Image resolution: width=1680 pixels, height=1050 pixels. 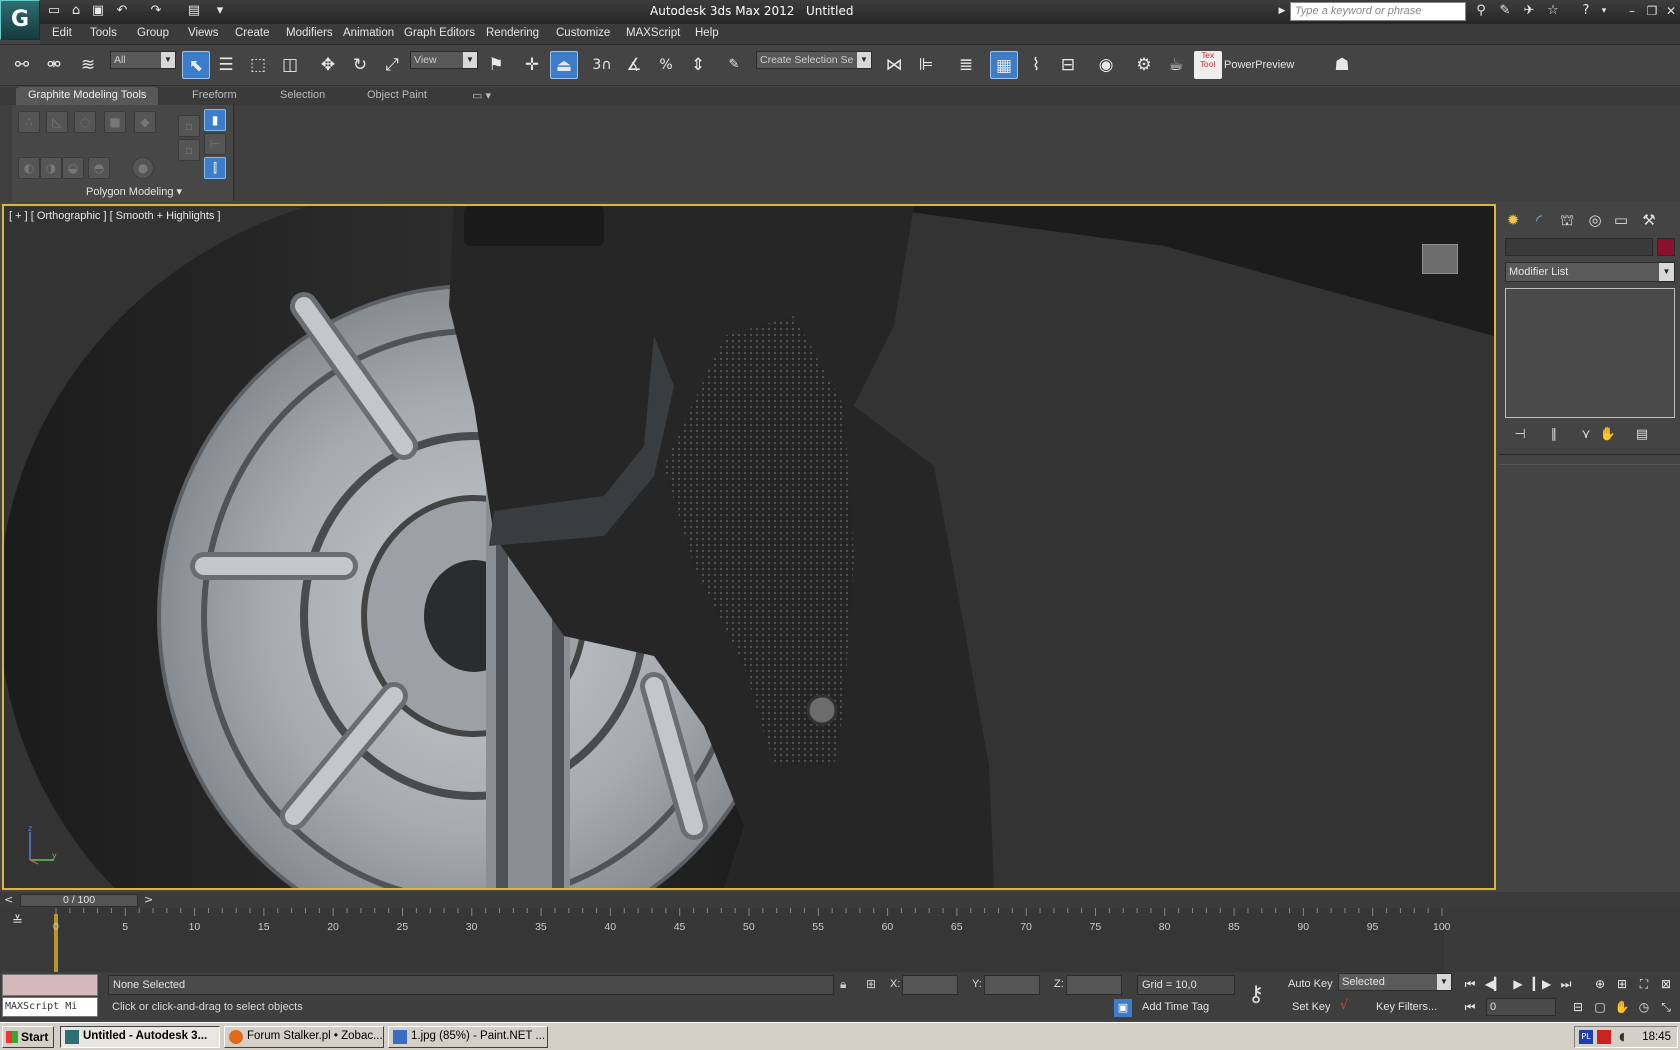 What do you see at coordinates (28, 1037) in the screenshot?
I see `start-button: Start` at bounding box center [28, 1037].